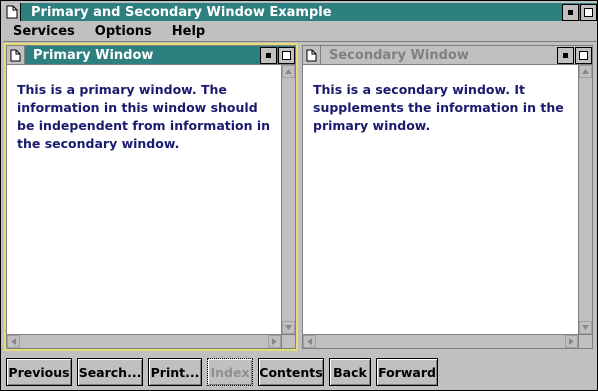  Describe the element at coordinates (93, 55) in the screenshot. I see `primary-window-title: Primary Window` at that location.